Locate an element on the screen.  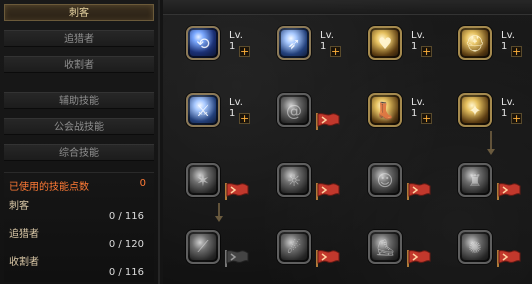
skill-slot: ✺ is located at coordinates (478, 235).